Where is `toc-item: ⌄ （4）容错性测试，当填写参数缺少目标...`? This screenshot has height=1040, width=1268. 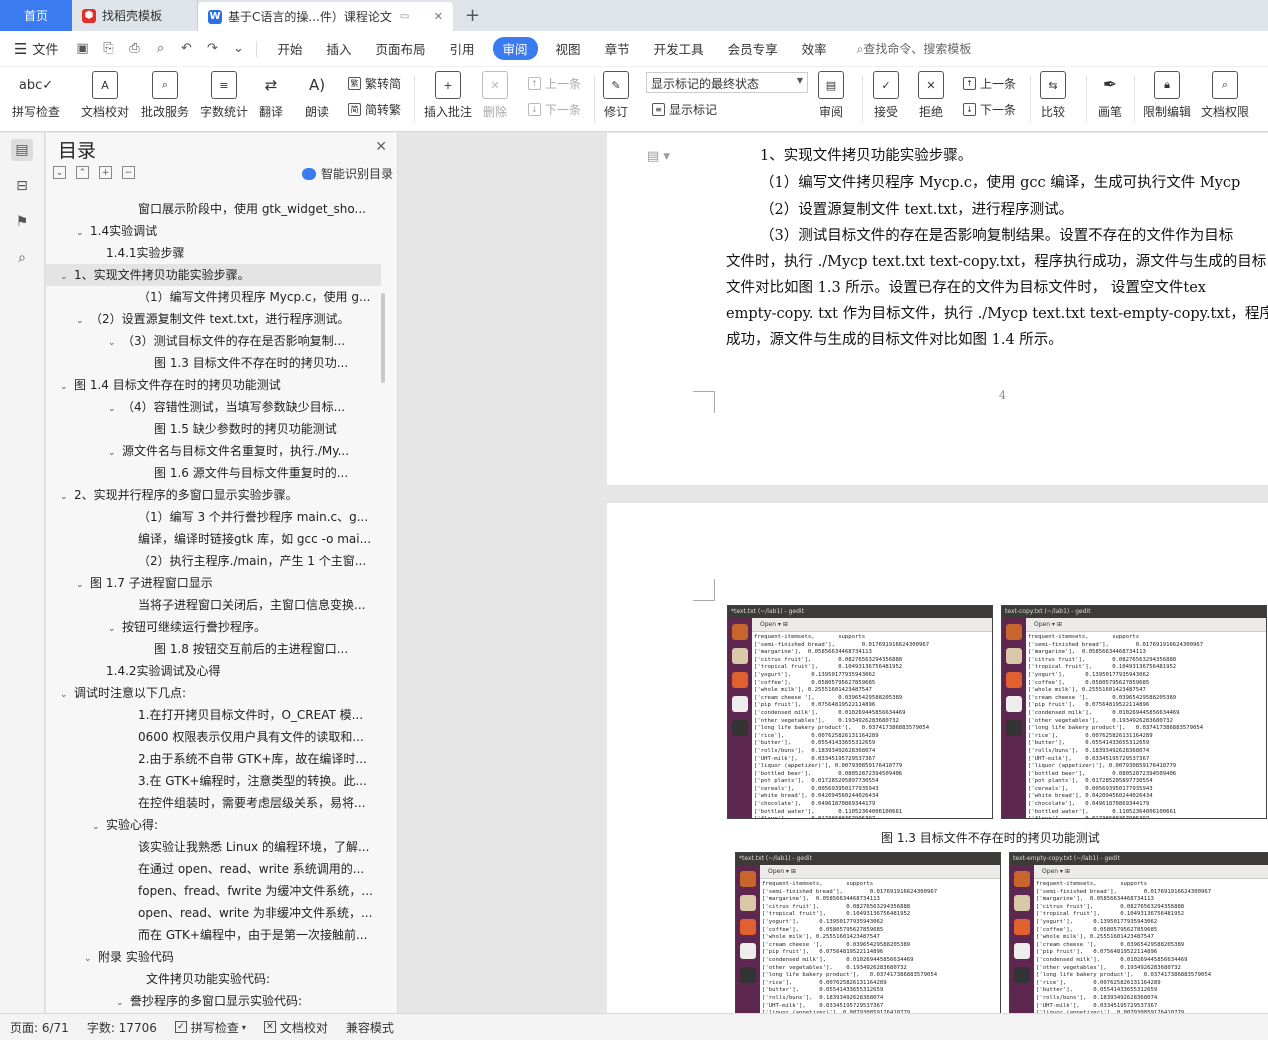
toc-item: ⌄ （4）容错性测试，当填写参数缺少目标... is located at coordinates (213, 407).